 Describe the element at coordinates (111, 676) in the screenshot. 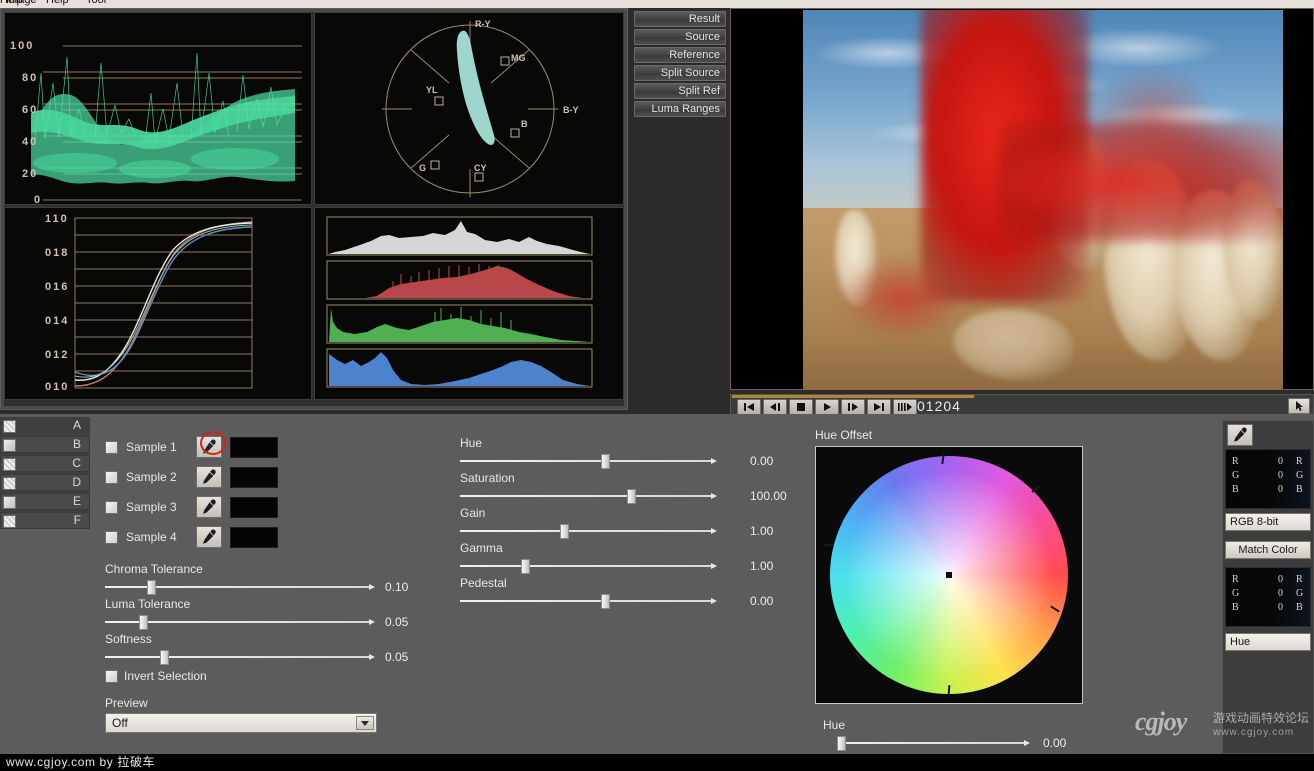

I see `invert-selection-checkbox` at that location.